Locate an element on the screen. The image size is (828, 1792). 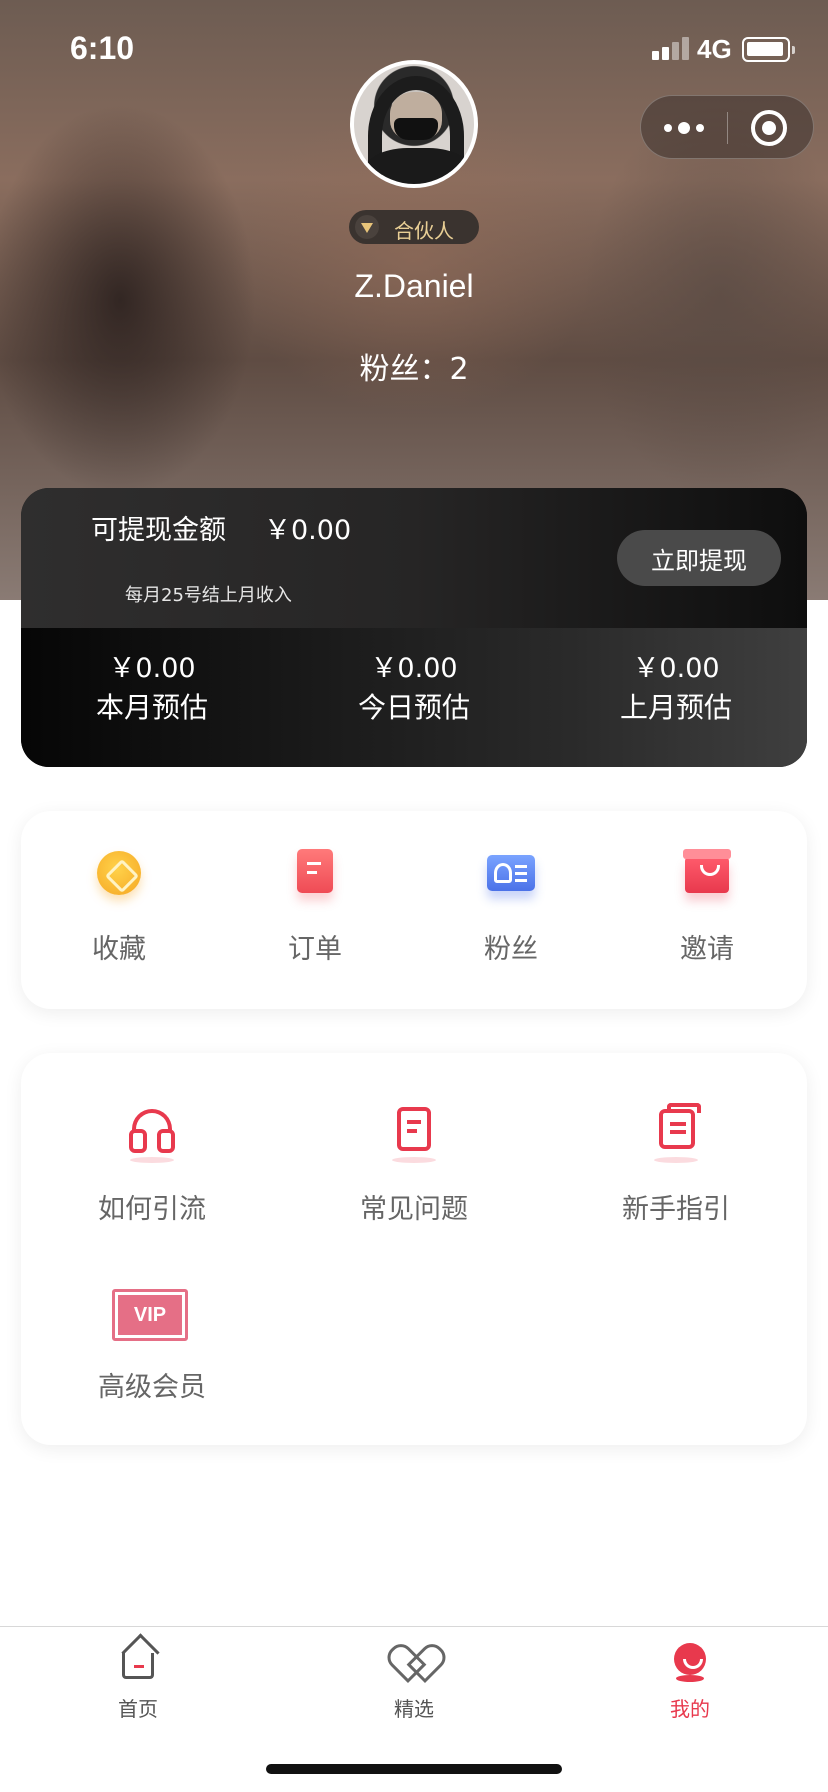
invite-gift-icon is located at coordinates (707, 871).